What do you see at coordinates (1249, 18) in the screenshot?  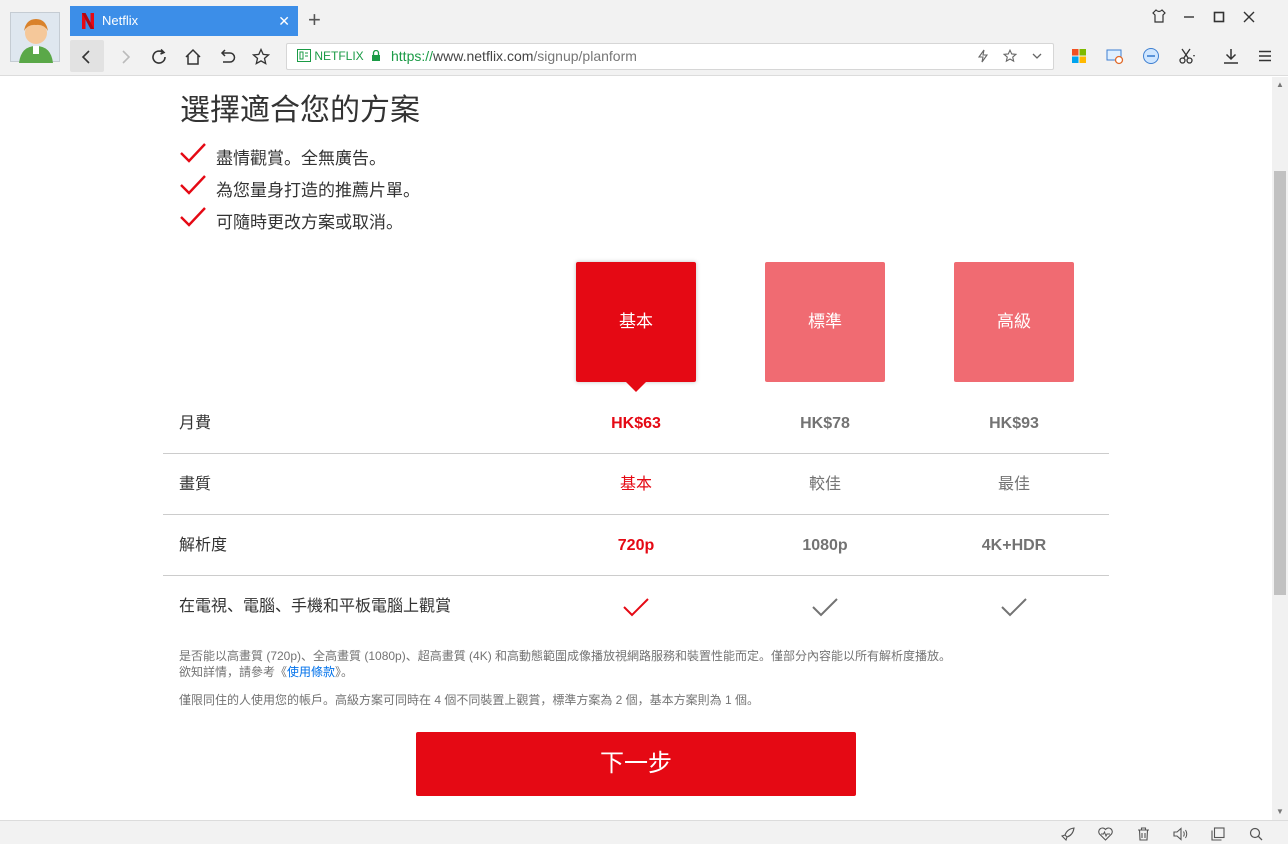 I see `close-icon` at bounding box center [1249, 18].